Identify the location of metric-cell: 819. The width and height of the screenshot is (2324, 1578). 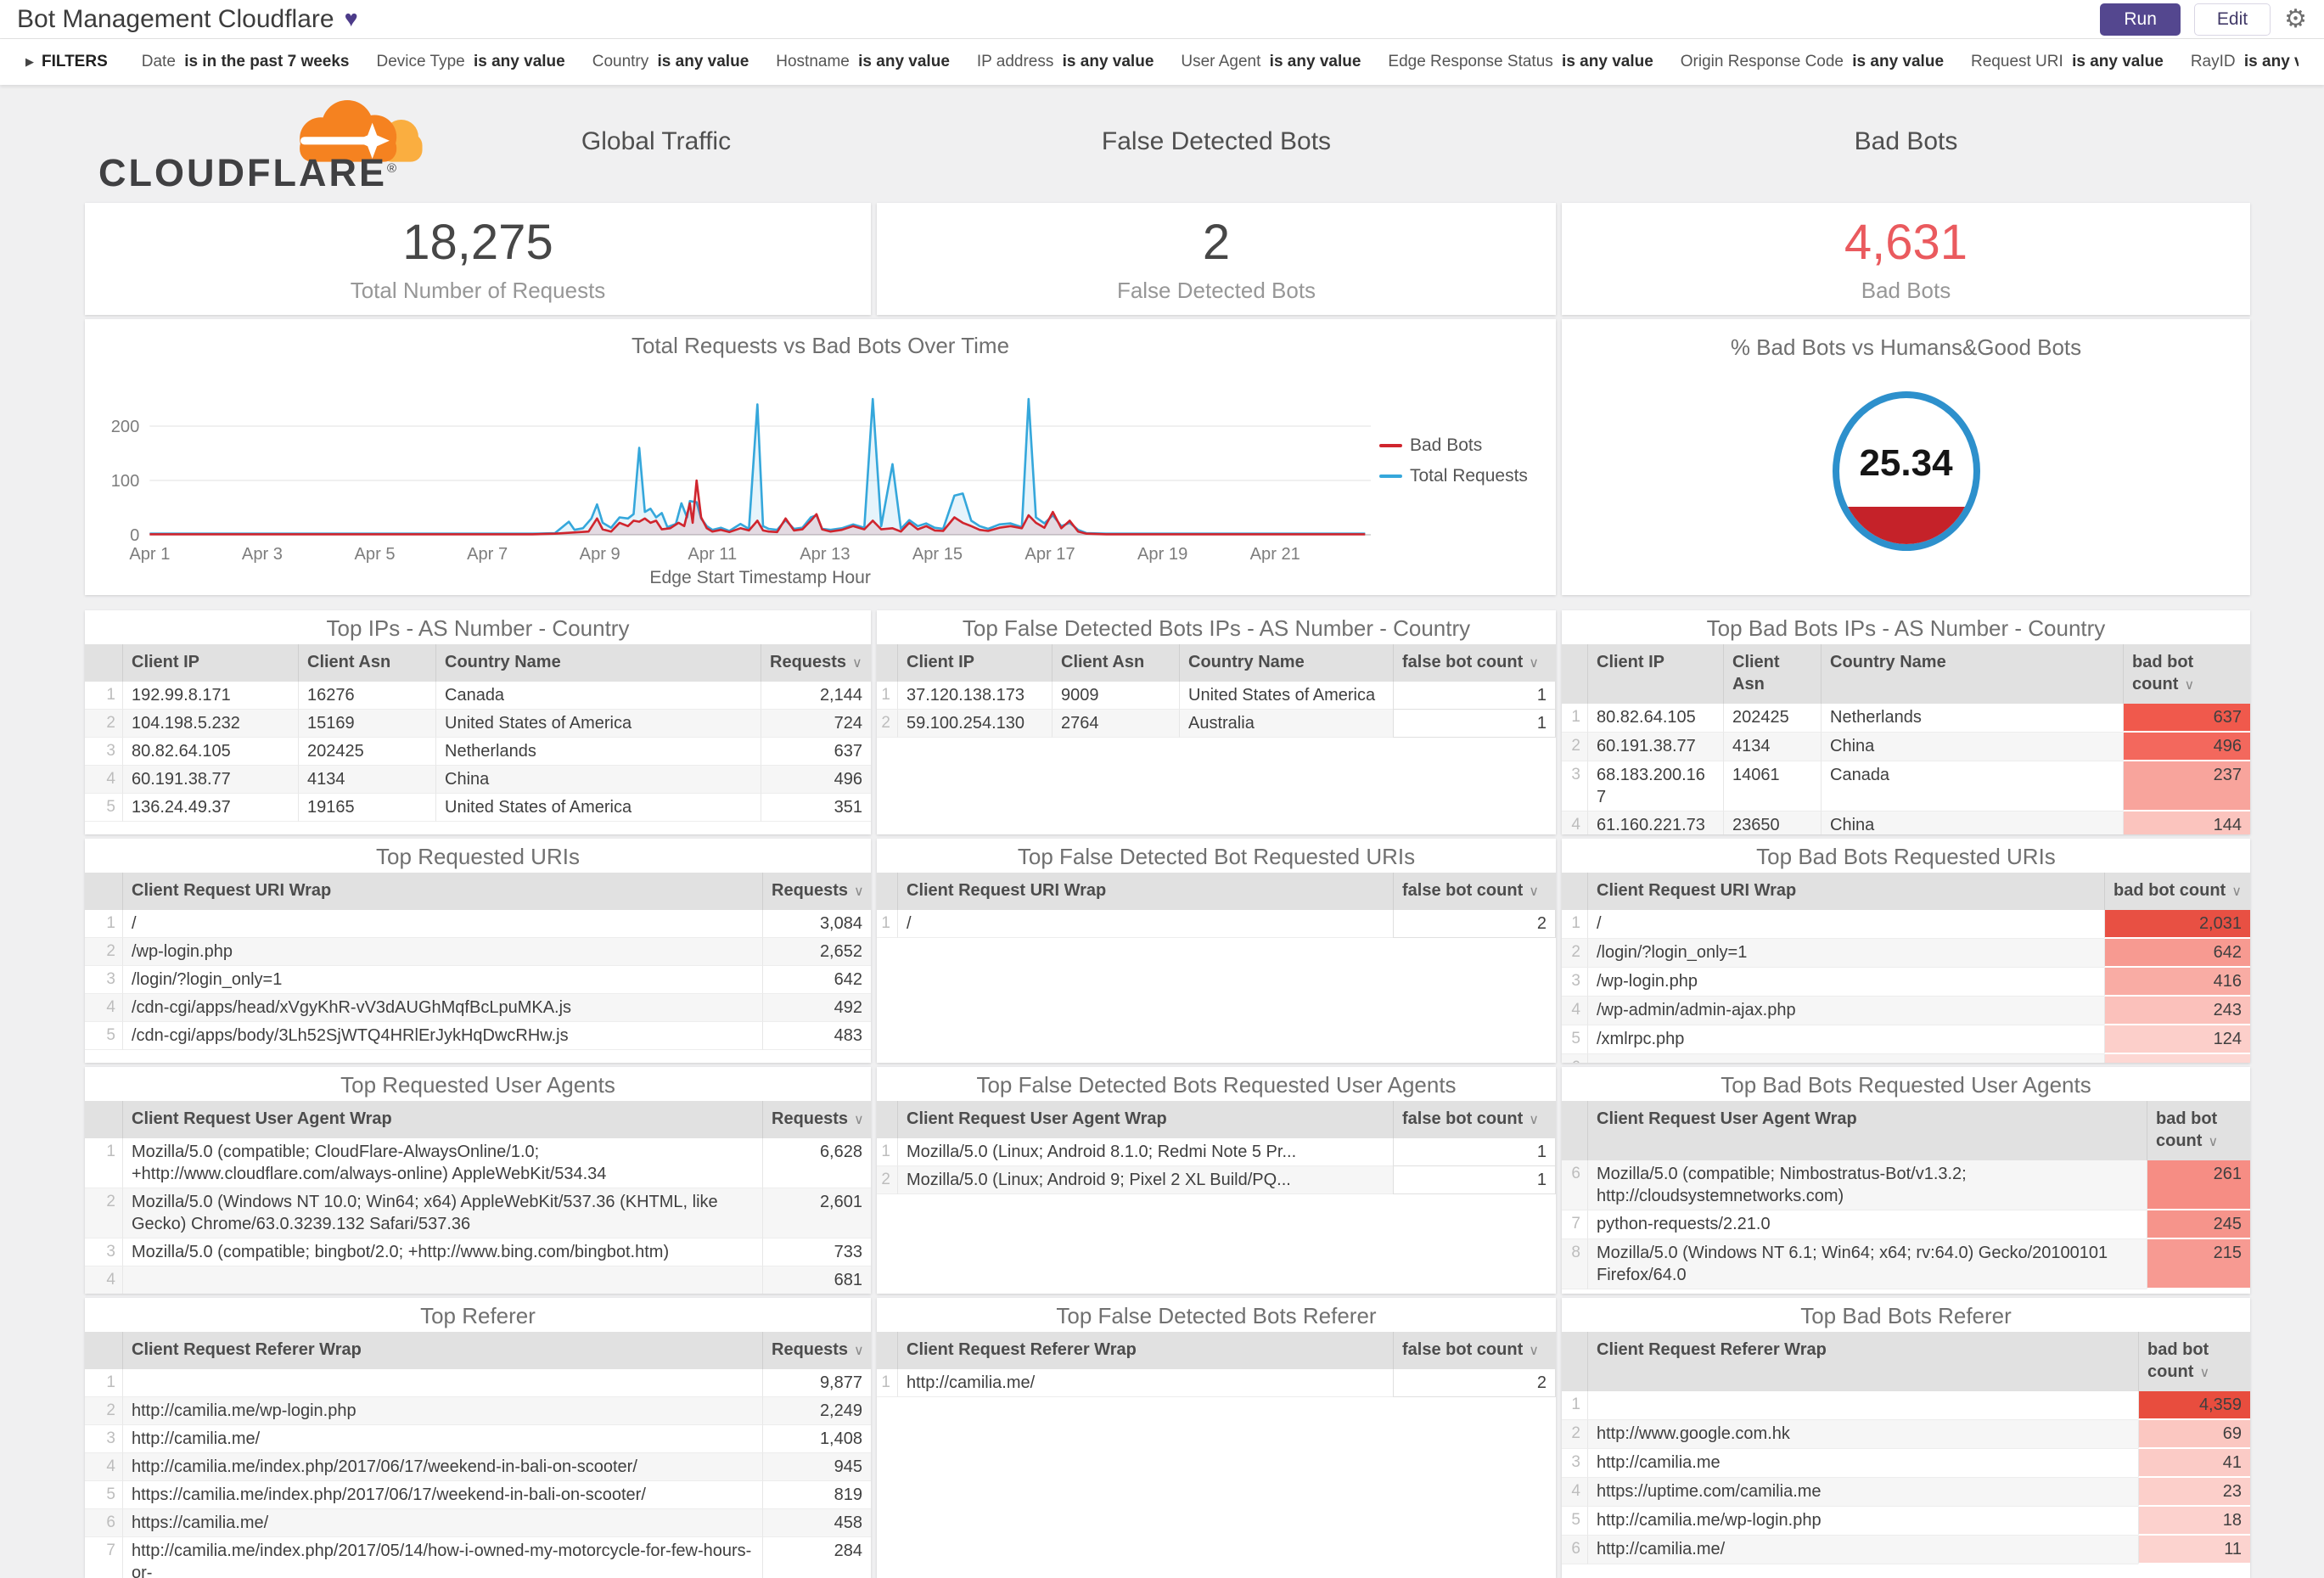
(816, 1495).